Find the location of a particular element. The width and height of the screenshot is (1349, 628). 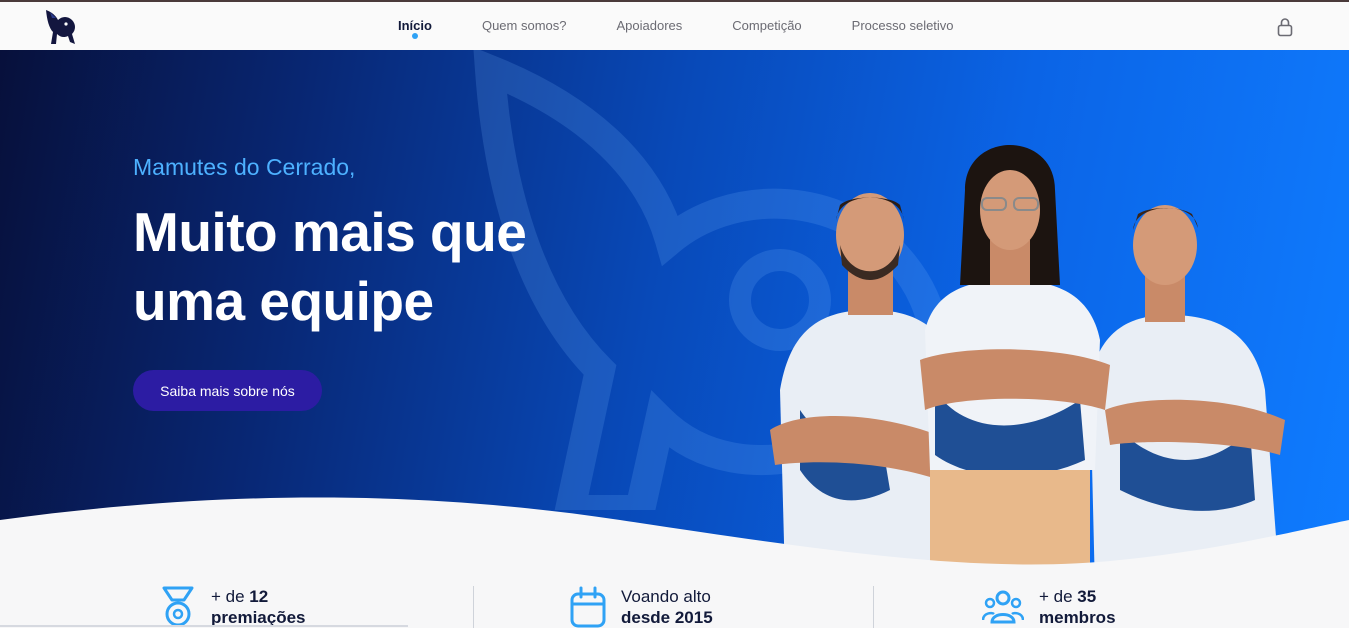

nav-item-label: Processo seletivo is located at coordinates (902, 25).